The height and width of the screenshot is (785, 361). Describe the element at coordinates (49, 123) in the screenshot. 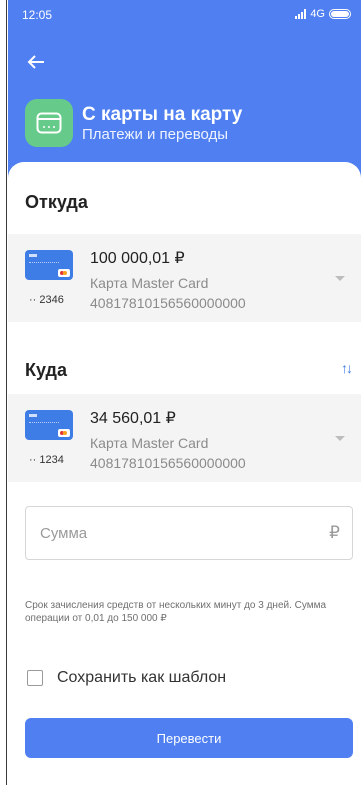

I see `wallet-icon` at that location.